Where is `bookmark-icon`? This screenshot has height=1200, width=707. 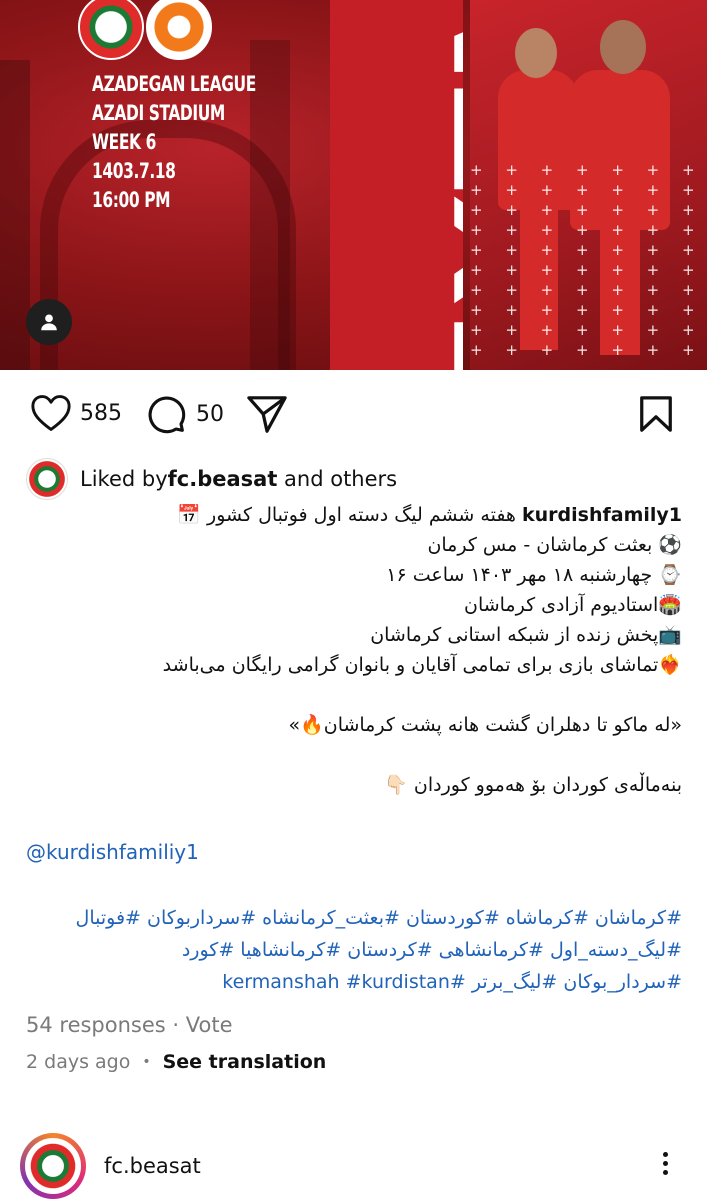 bookmark-icon is located at coordinates (656, 414).